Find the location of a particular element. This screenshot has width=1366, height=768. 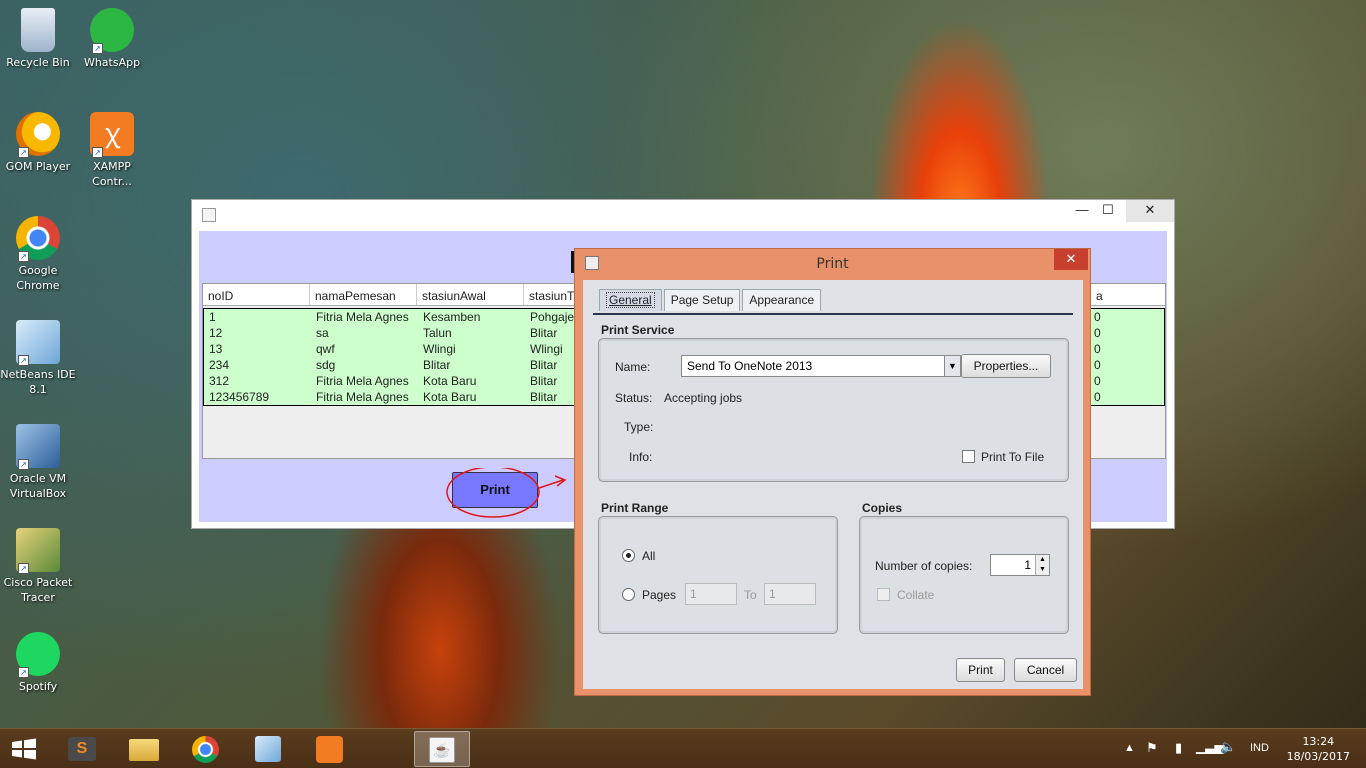

desktop-icon-label: Recycle Bin is located at coordinates (38, 62).